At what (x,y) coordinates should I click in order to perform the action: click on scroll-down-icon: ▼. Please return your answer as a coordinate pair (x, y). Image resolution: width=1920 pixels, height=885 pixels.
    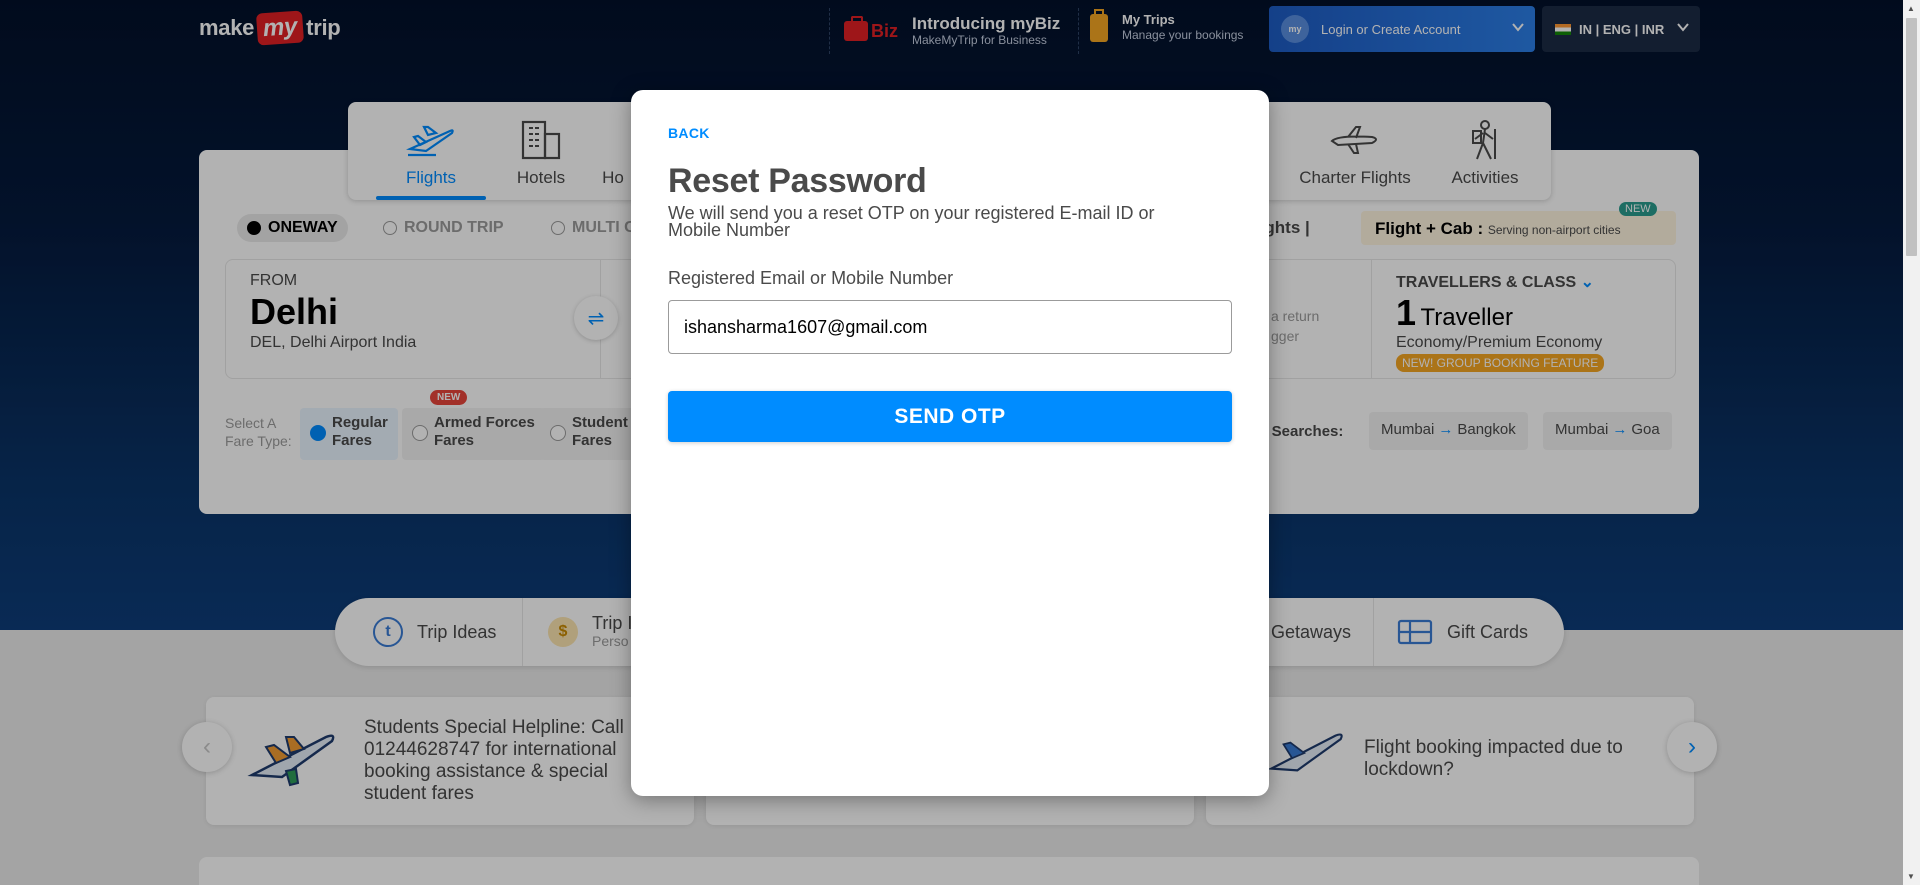
    Looking at the image, I should click on (1911, 876).